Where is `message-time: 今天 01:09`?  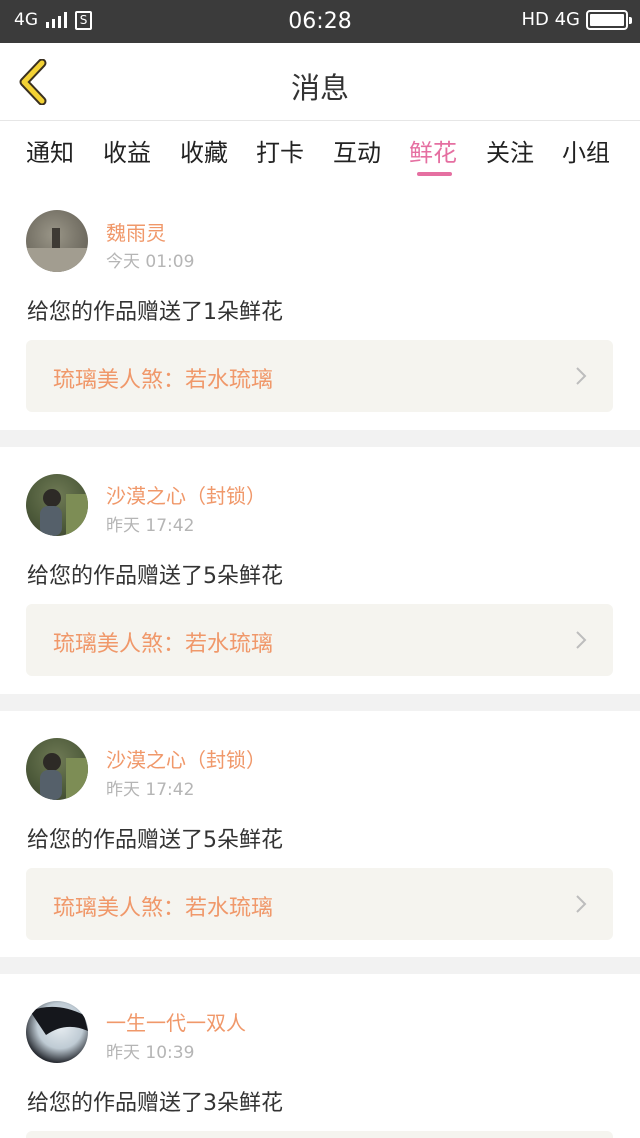
message-time: 今天 01:09 is located at coordinates (150, 262).